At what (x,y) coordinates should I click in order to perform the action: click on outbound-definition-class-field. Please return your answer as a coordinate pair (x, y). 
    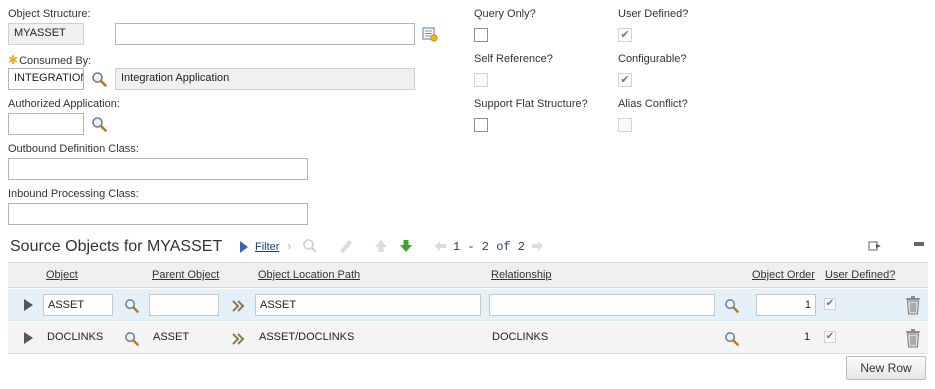
    Looking at the image, I should click on (158, 169).